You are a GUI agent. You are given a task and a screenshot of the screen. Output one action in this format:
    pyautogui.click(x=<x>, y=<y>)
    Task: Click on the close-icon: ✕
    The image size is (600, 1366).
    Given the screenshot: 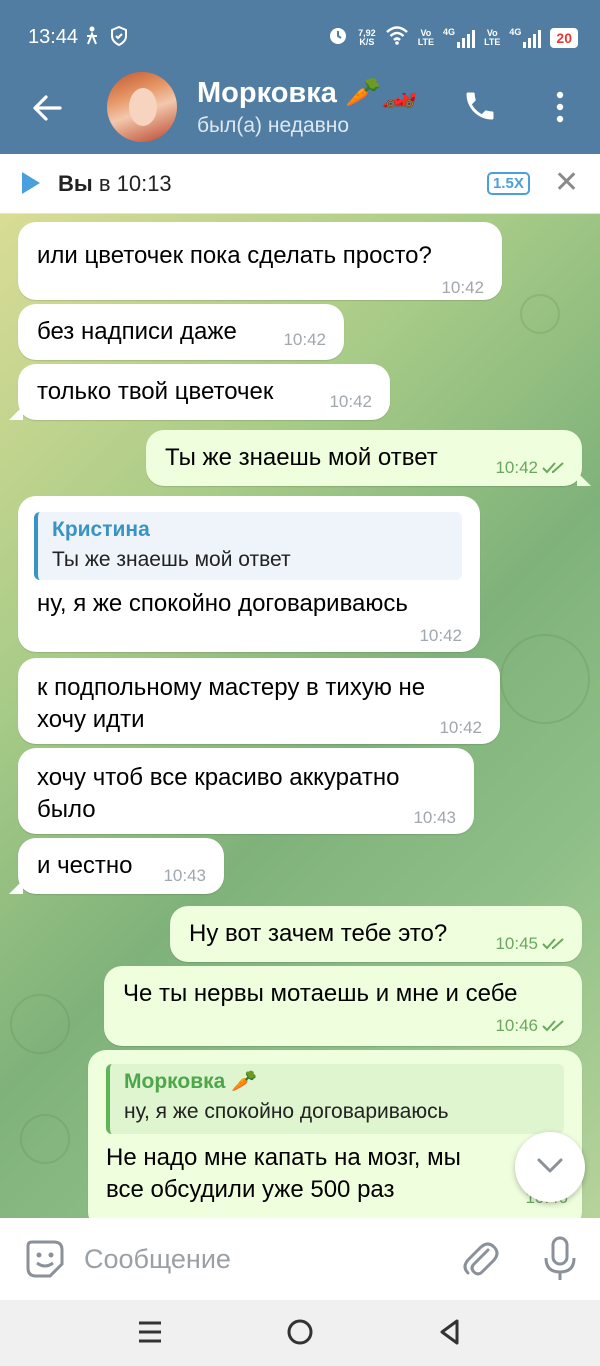 What is the action you would take?
    pyautogui.click(x=566, y=183)
    